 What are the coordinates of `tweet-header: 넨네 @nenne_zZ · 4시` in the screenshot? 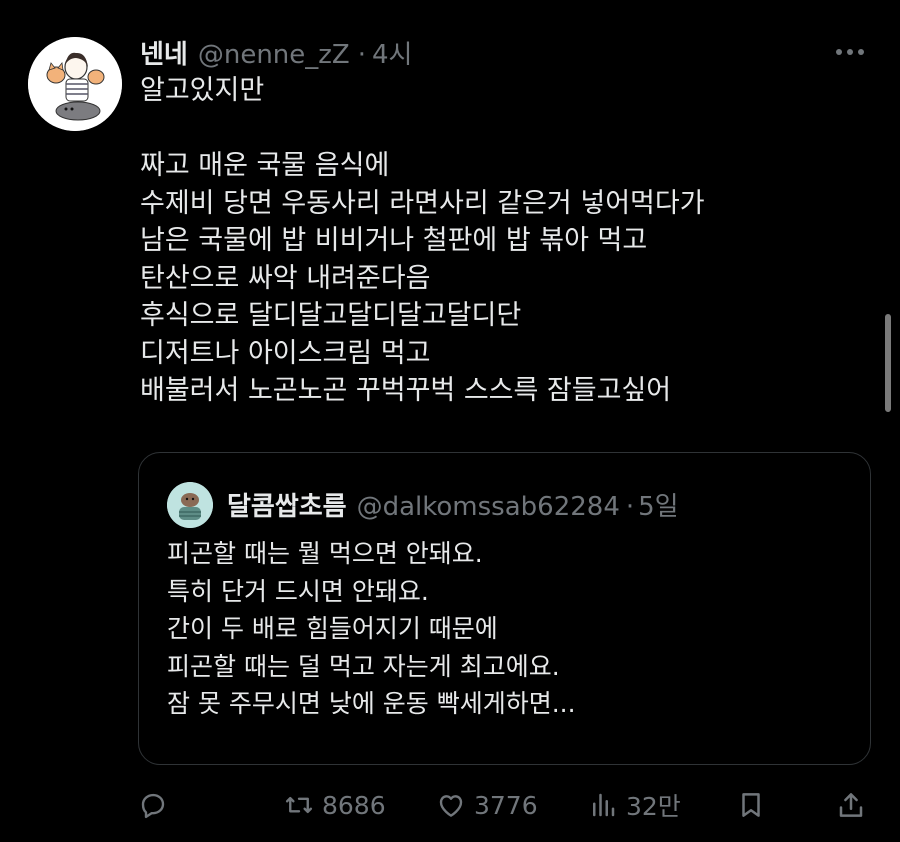 It's located at (276, 53).